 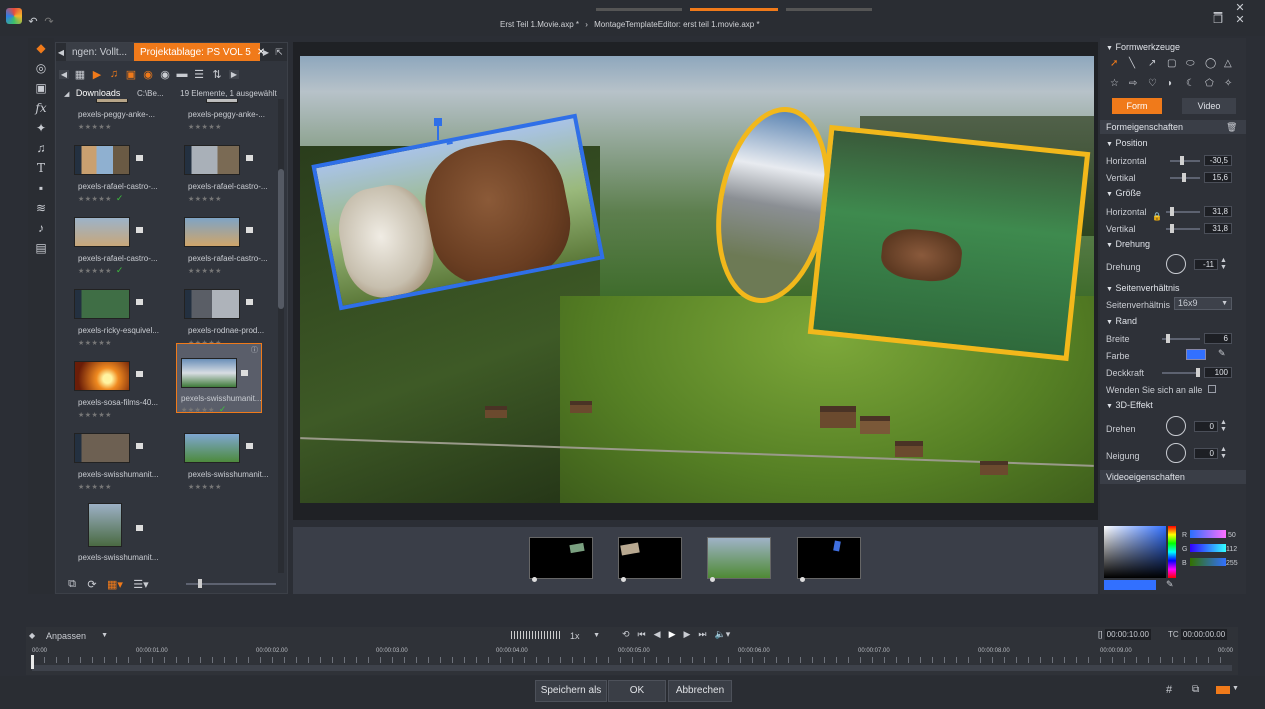 What do you see at coordinates (182, 74) in the screenshot?
I see `folder-icon: ▬` at bounding box center [182, 74].